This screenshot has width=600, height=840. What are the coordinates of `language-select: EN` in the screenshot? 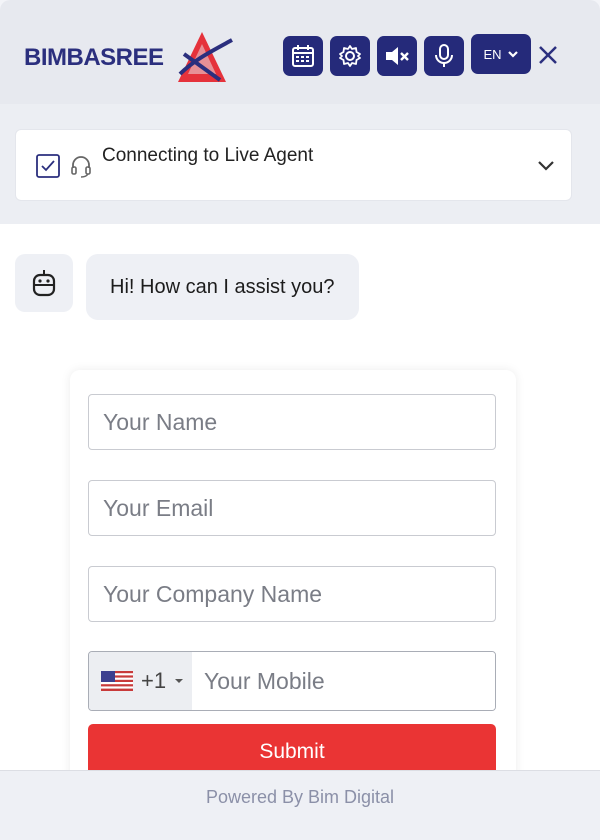 It's located at (501, 54).